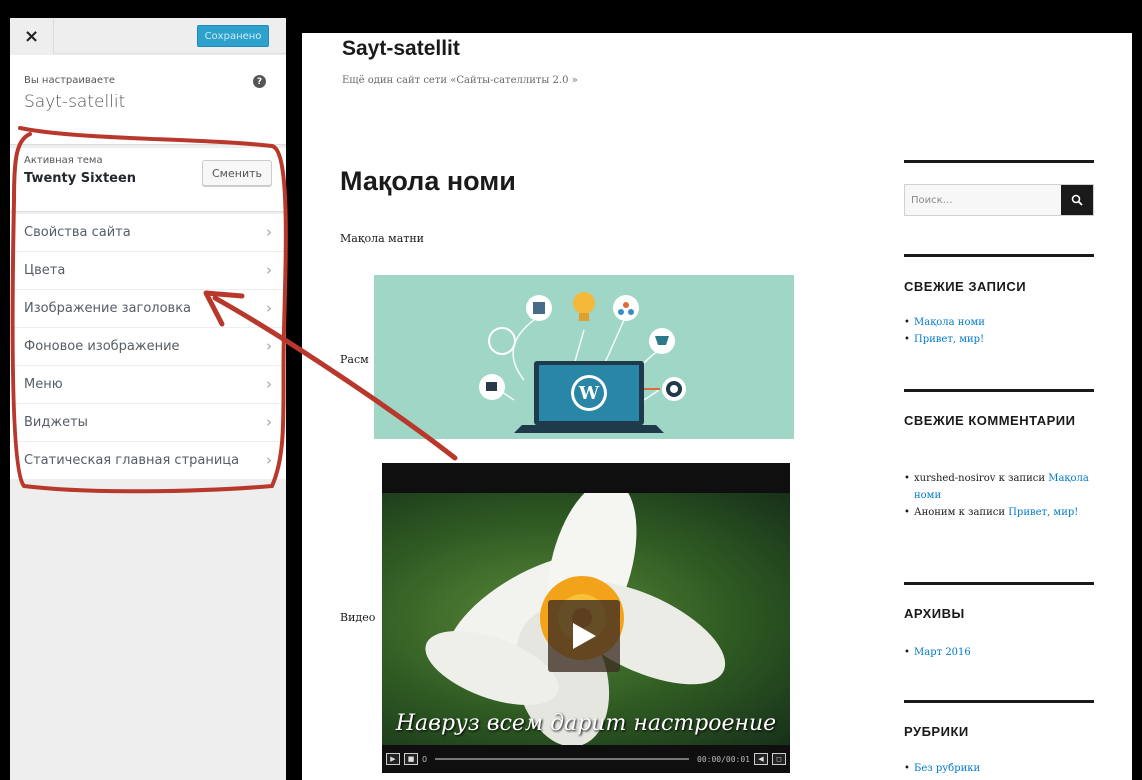 The width and height of the screenshot is (1142, 780). I want to click on site-title: Sayt-satellit, so click(401, 49).